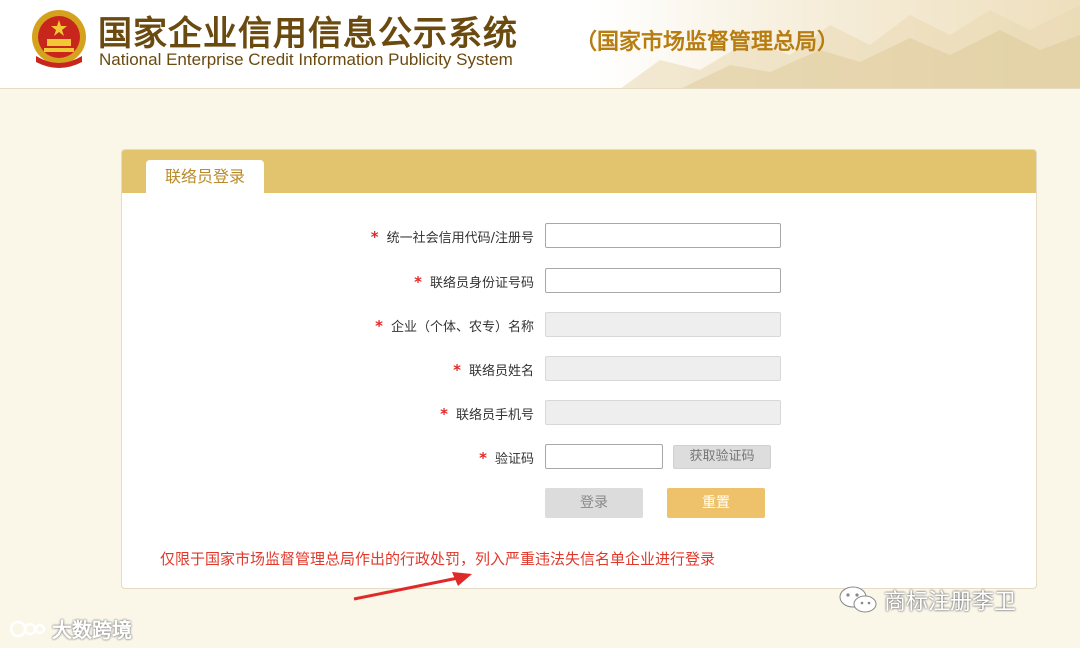 Image resolution: width=1080 pixels, height=648 pixels. I want to click on company-name-label: * 企业（个体、农专）名称, so click(454, 326).